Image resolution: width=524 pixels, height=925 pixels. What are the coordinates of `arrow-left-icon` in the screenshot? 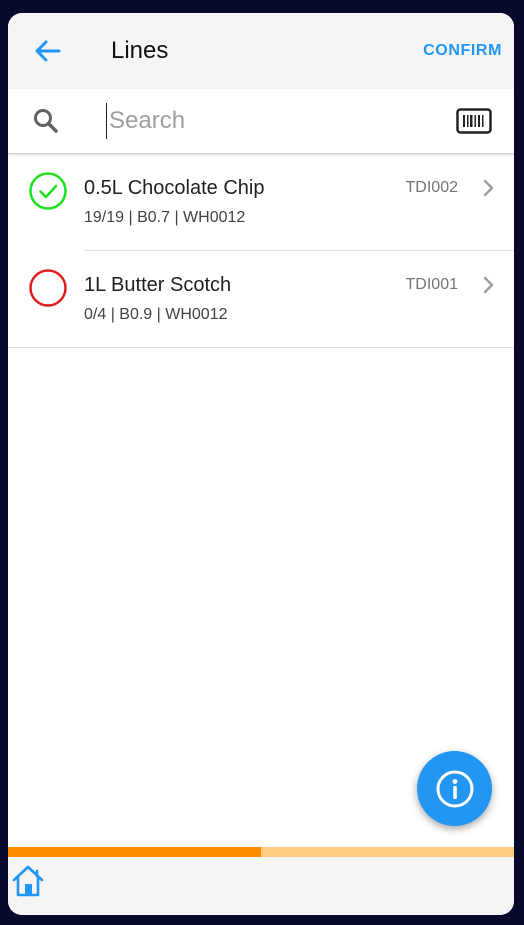 It's located at (48, 51).